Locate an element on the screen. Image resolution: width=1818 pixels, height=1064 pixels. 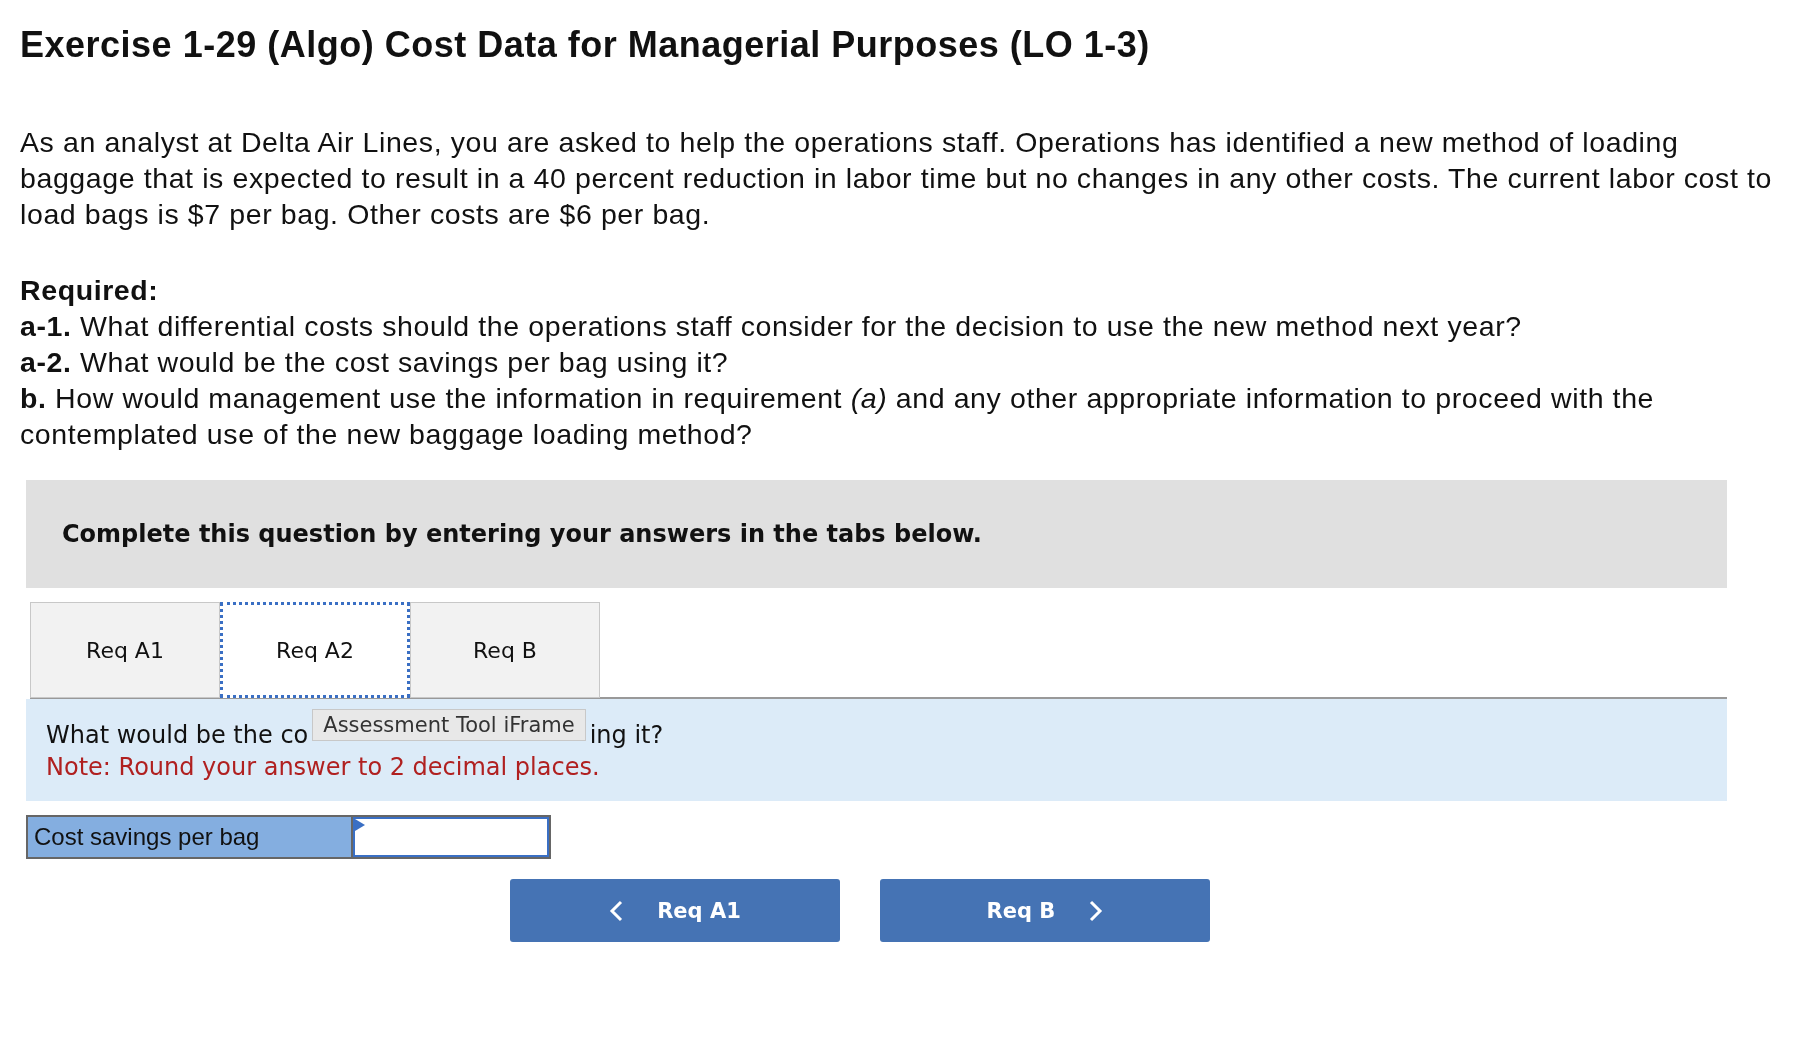
tab: Req B is located at coordinates (505, 650).